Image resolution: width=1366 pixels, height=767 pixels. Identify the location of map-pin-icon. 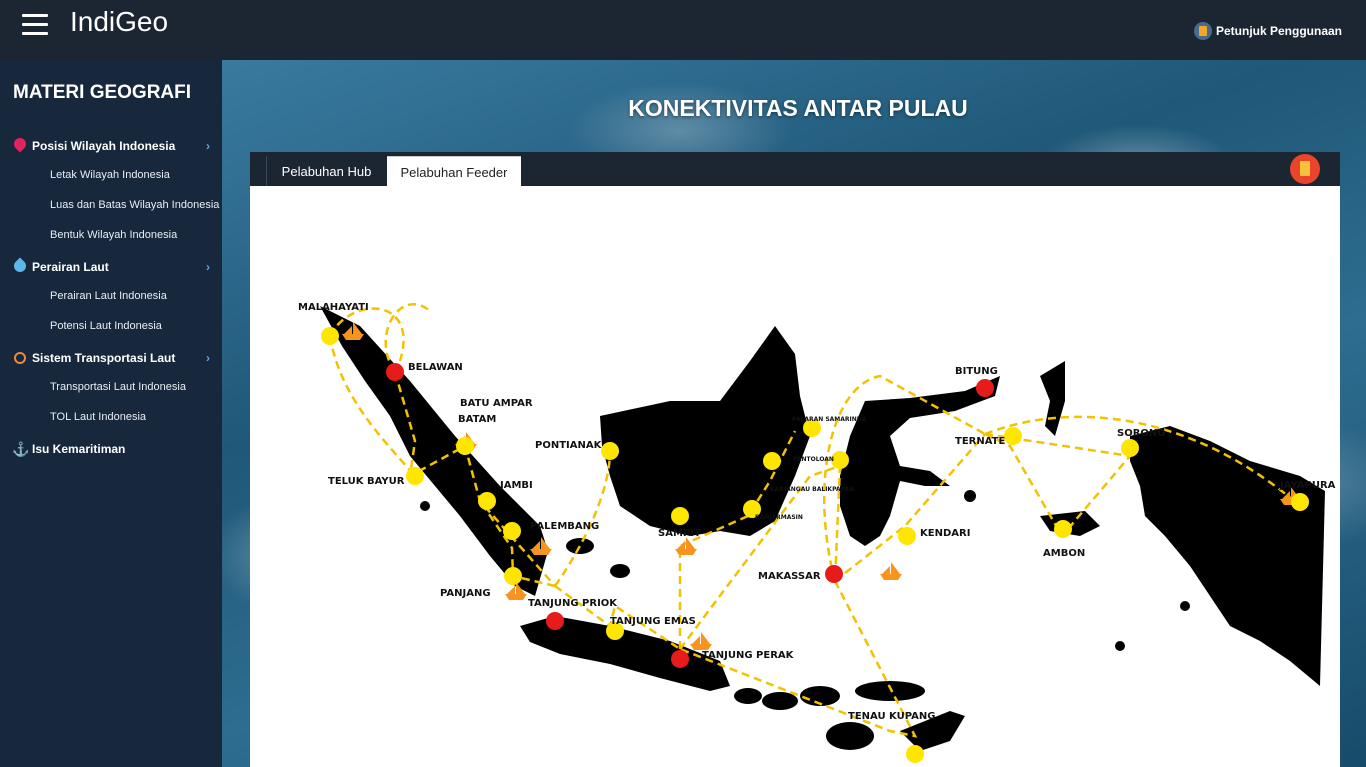
(20, 146).